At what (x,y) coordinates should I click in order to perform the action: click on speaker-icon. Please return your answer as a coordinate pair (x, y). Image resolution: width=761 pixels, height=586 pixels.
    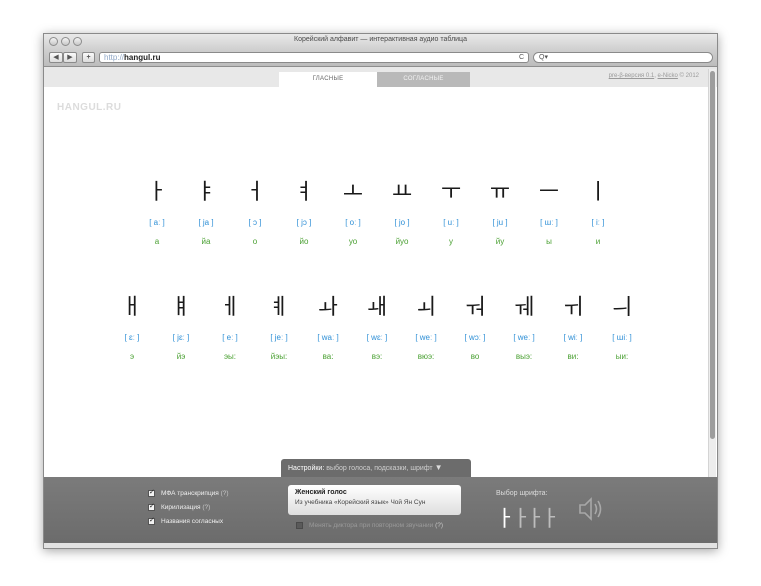
    Looking at the image, I should click on (592, 509).